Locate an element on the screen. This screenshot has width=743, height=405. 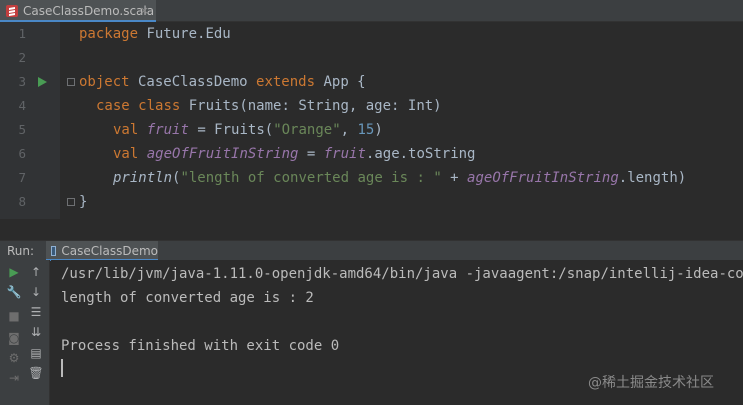
console-line: length of converted age is : 2 is located at coordinates (187, 298).